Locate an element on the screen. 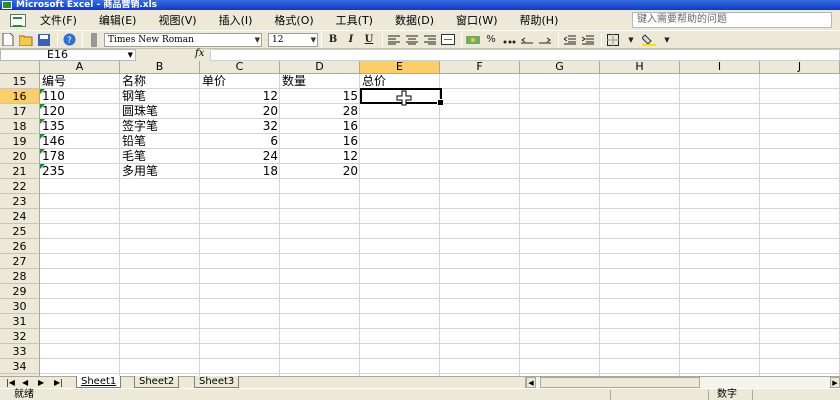  table-cell: 多用笔 is located at coordinates (160, 171).